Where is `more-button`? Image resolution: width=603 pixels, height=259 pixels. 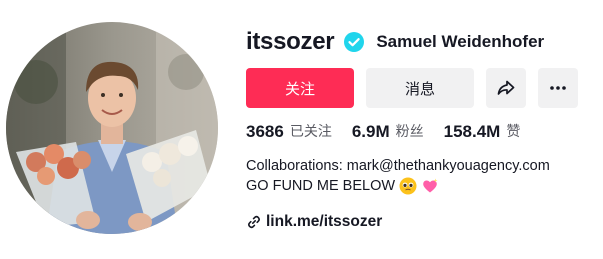
more-button is located at coordinates (558, 88).